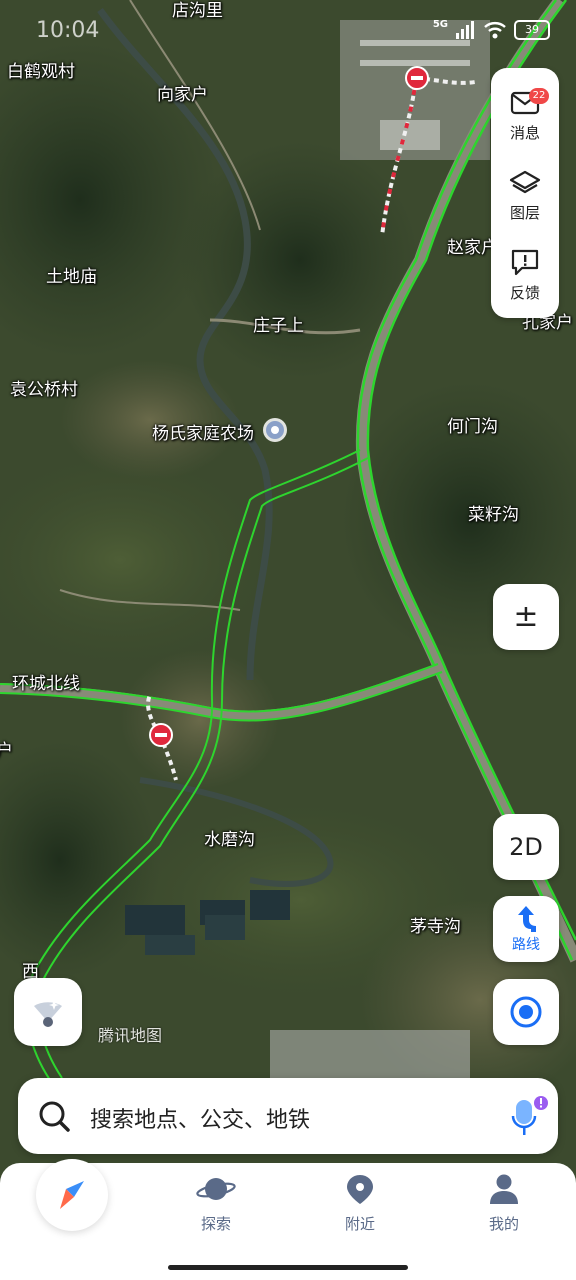 The height and width of the screenshot is (1280, 576). What do you see at coordinates (526, 945) in the screenshot?
I see `route-label: 路线` at bounding box center [526, 945].